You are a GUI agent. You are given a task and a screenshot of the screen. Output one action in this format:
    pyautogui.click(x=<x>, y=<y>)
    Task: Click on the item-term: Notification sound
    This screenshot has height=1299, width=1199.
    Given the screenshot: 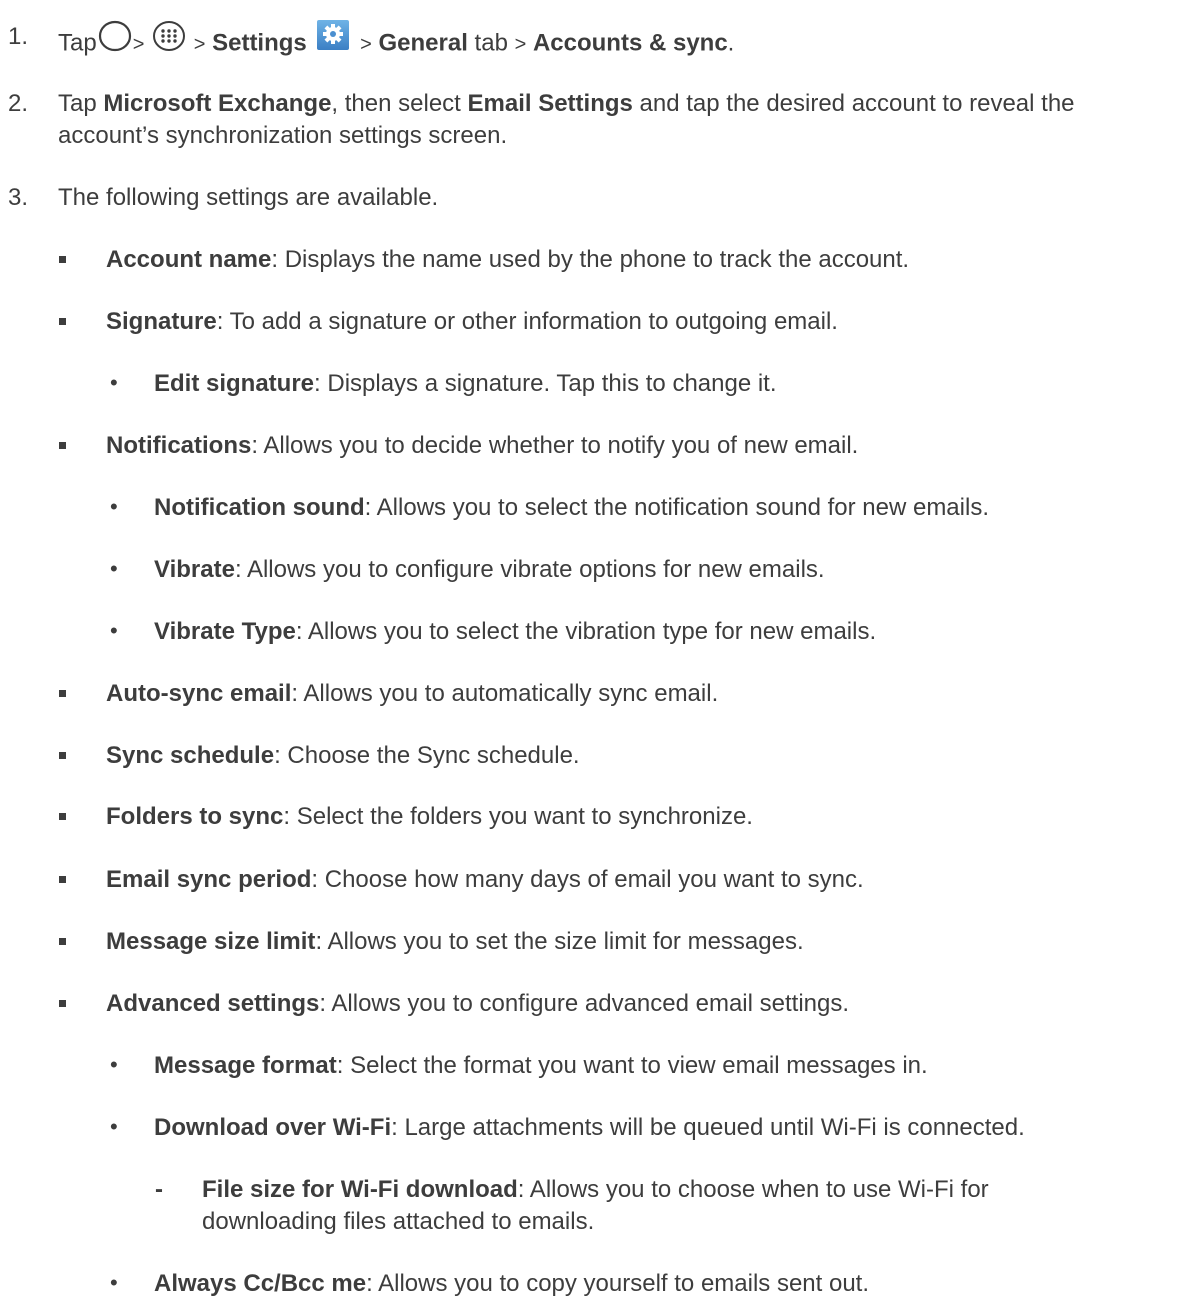 What is the action you would take?
    pyautogui.click(x=259, y=507)
    